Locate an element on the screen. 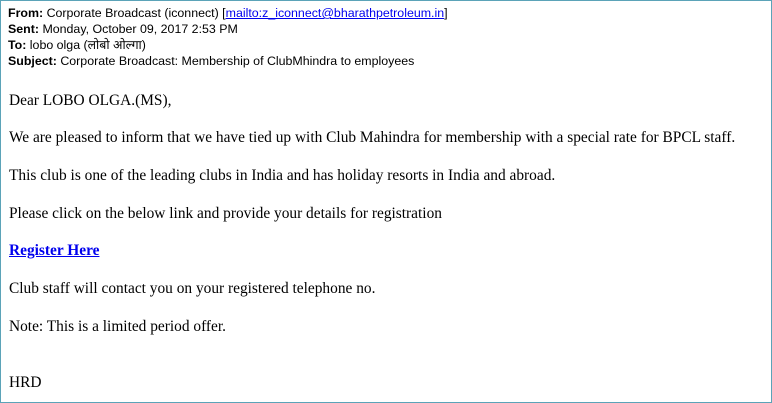 The width and height of the screenshot is (772, 403). signature-text: HRD is located at coordinates (25, 382).